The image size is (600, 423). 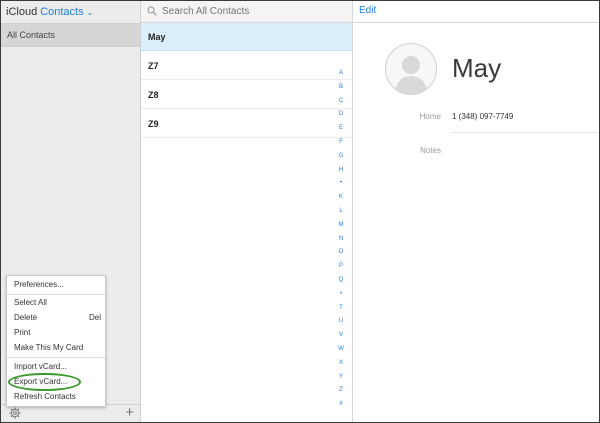 I want to click on index-letter: O, so click(x=341, y=253).